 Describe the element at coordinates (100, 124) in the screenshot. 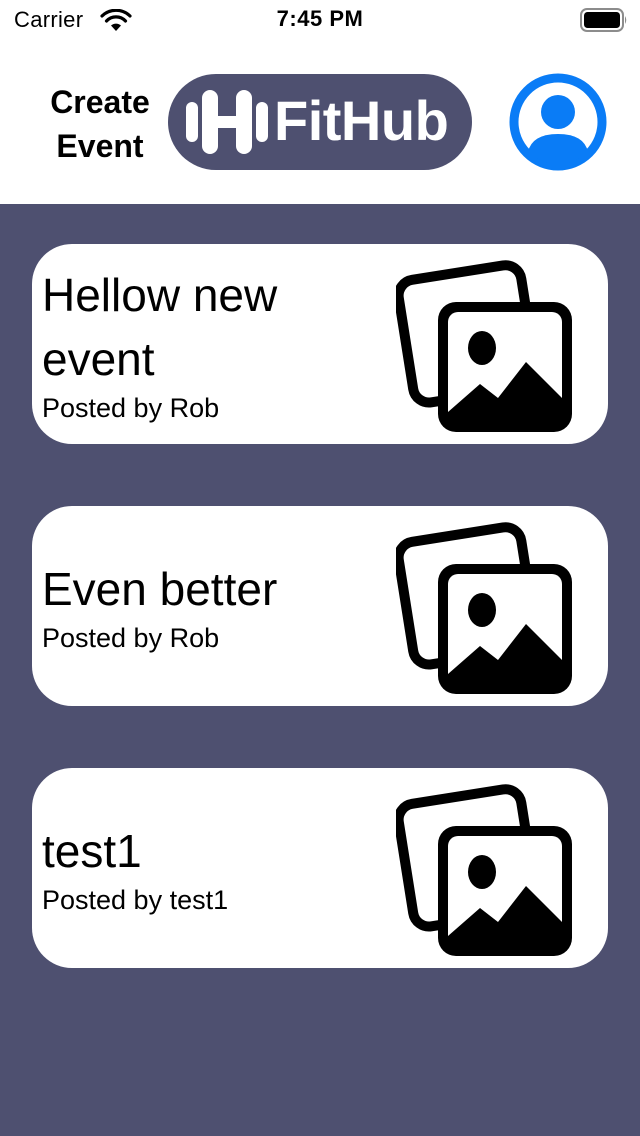

I see `create-event-button: Create Event` at that location.